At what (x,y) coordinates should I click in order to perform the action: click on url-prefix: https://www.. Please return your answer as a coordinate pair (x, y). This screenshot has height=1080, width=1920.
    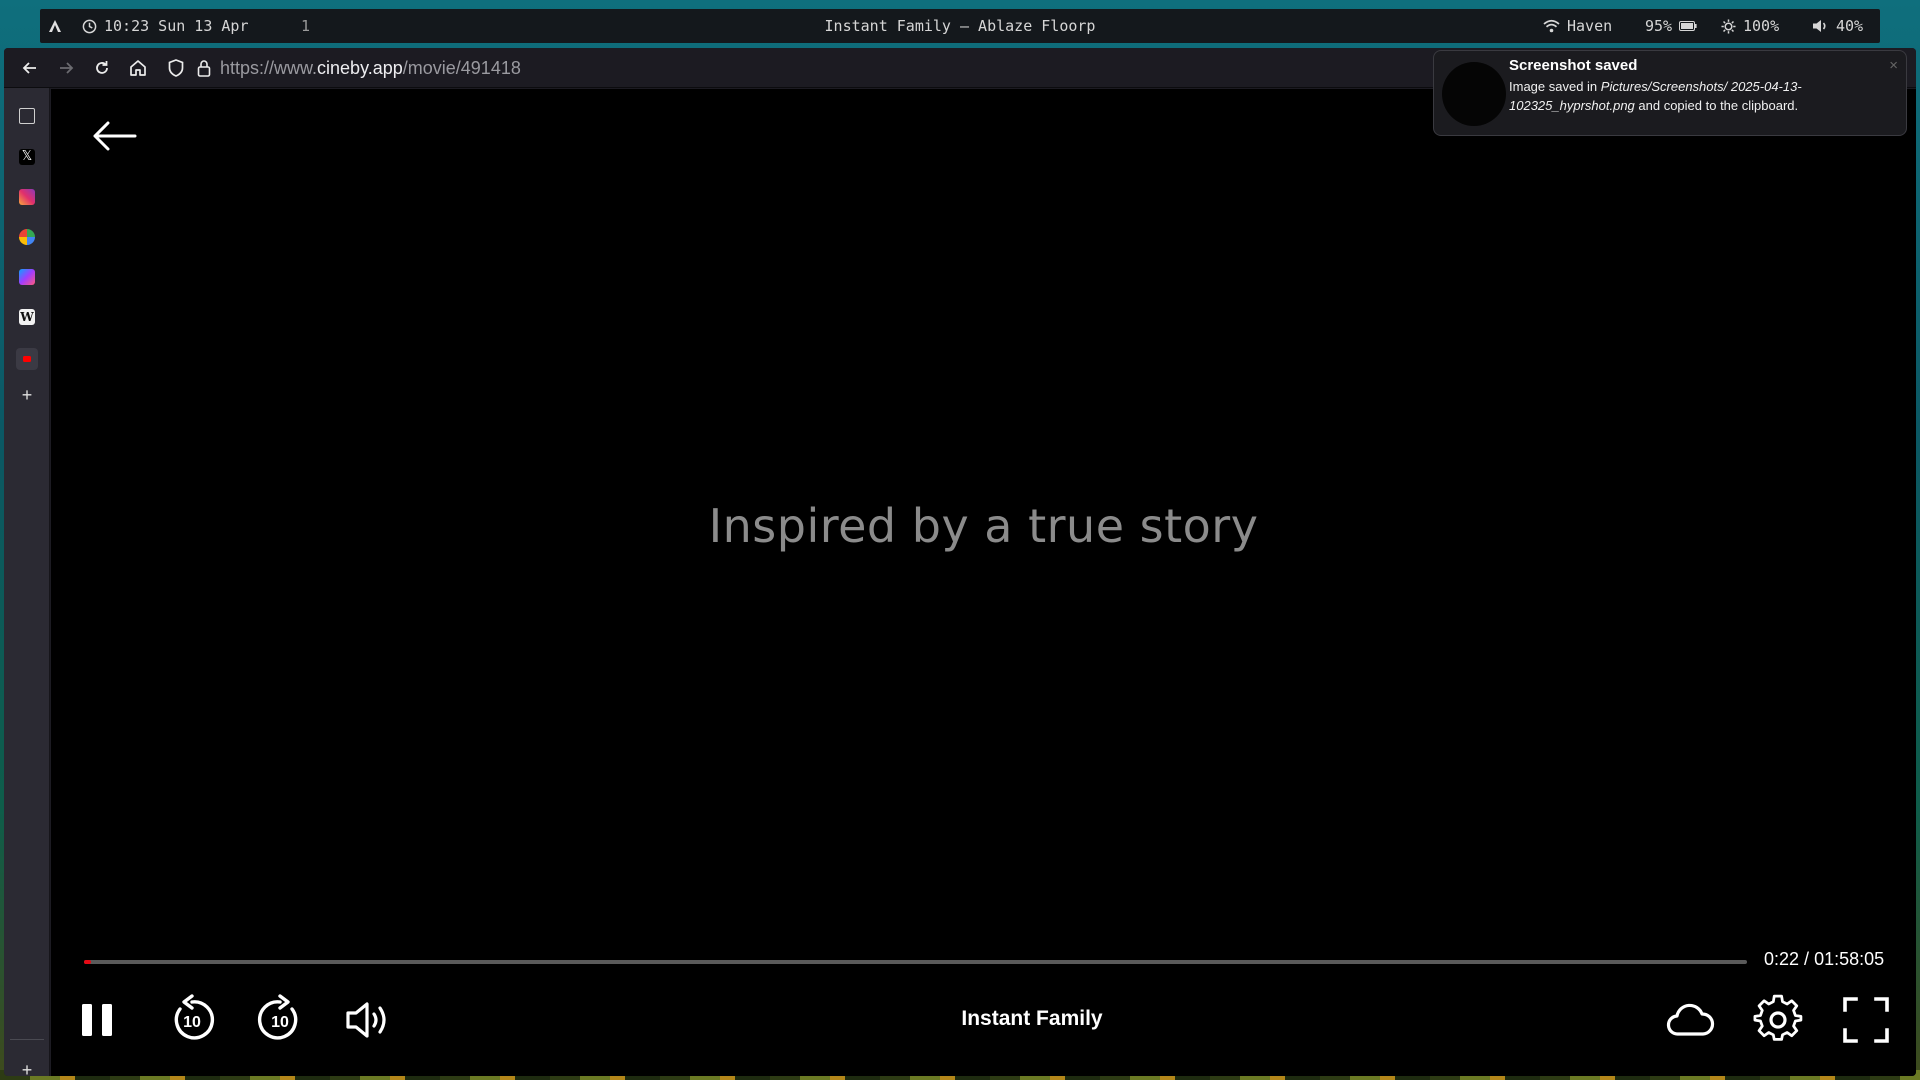
    Looking at the image, I should click on (269, 68).